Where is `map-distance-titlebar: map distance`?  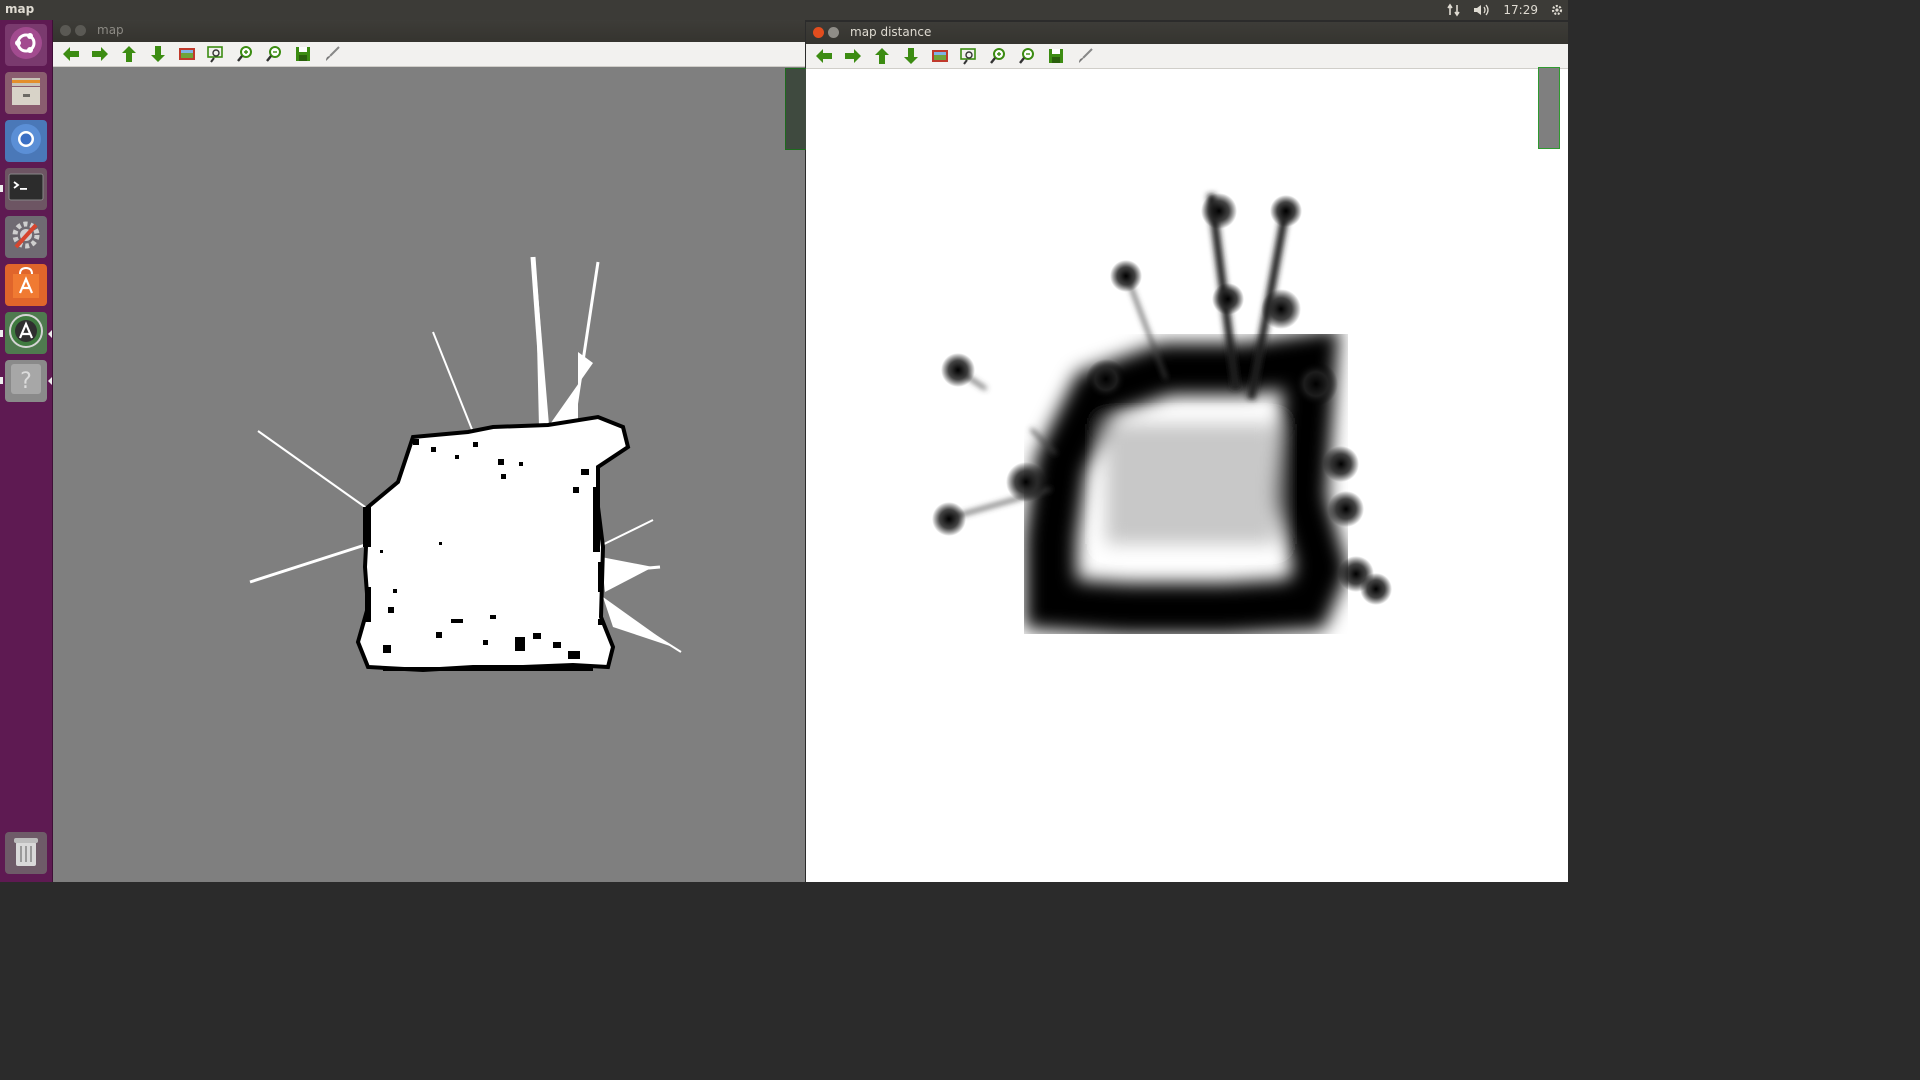
map-distance-titlebar: map distance is located at coordinates (1187, 33).